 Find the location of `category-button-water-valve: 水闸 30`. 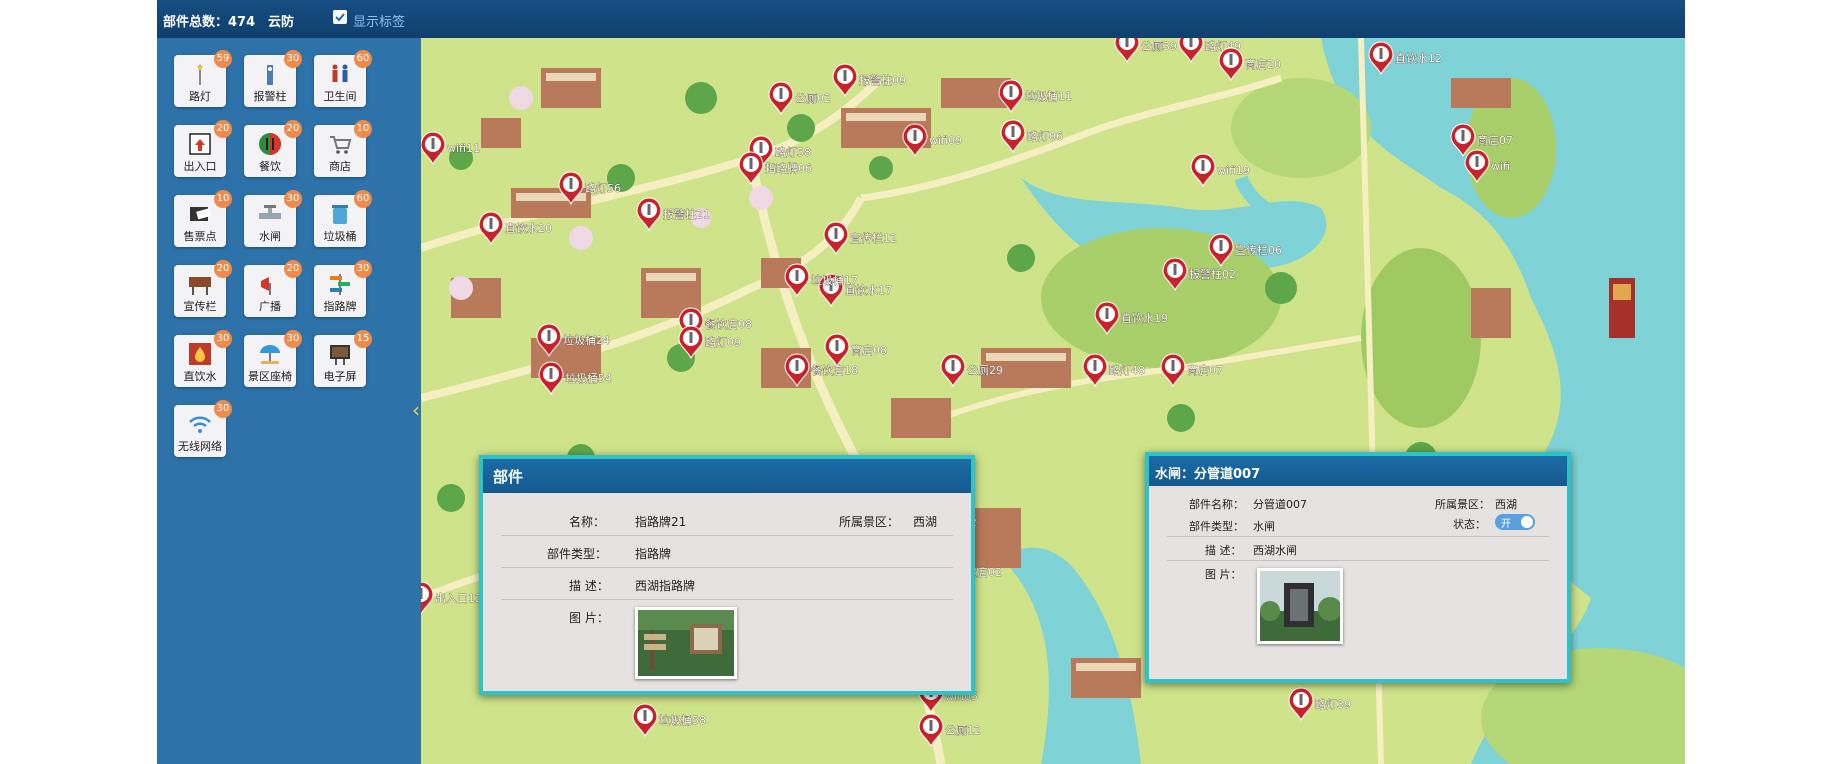

category-button-water-valve: 水闸 30 is located at coordinates (273, 218).